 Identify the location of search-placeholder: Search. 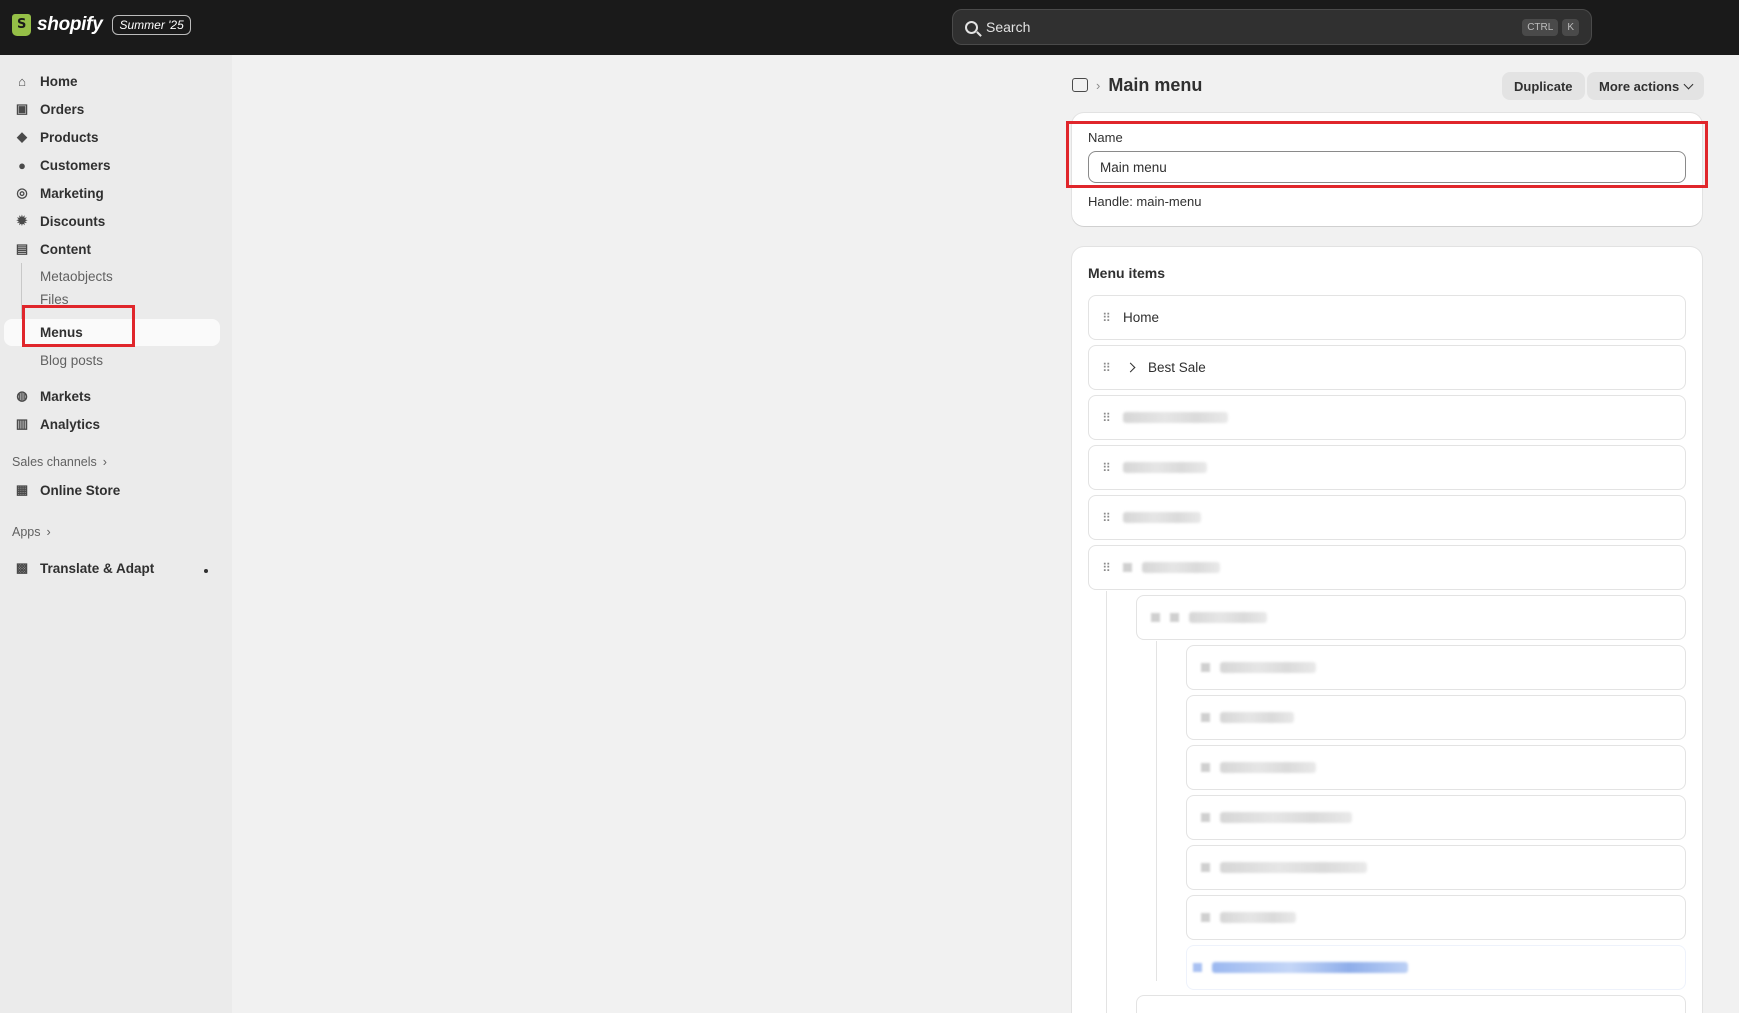
(1008, 27).